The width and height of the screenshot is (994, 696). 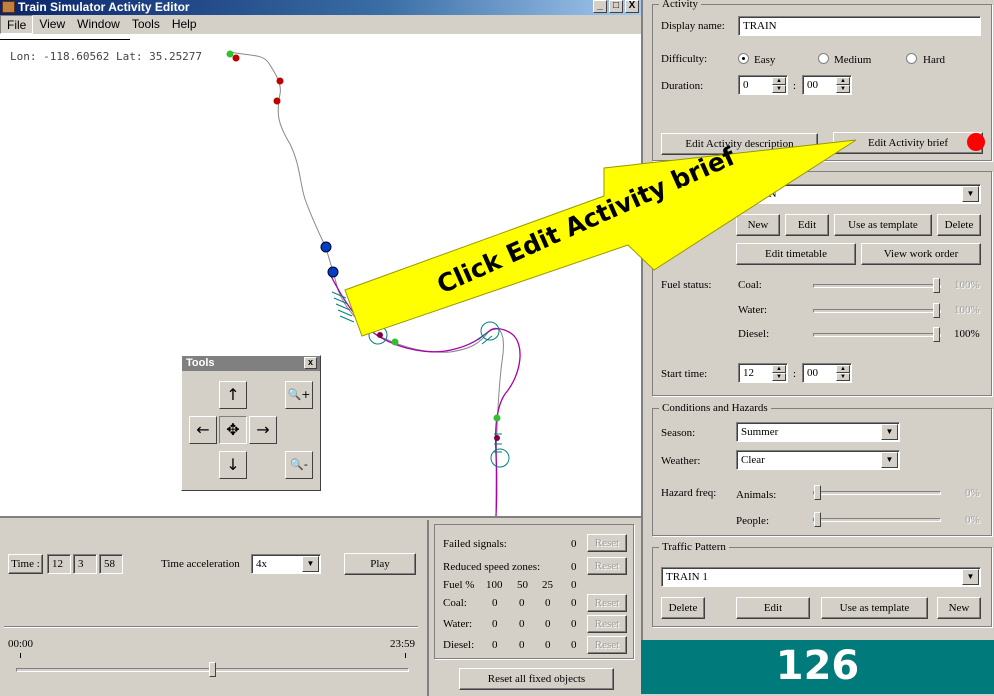 I want to click on edit-timetable-button: Edit timetable, so click(x=796, y=254).